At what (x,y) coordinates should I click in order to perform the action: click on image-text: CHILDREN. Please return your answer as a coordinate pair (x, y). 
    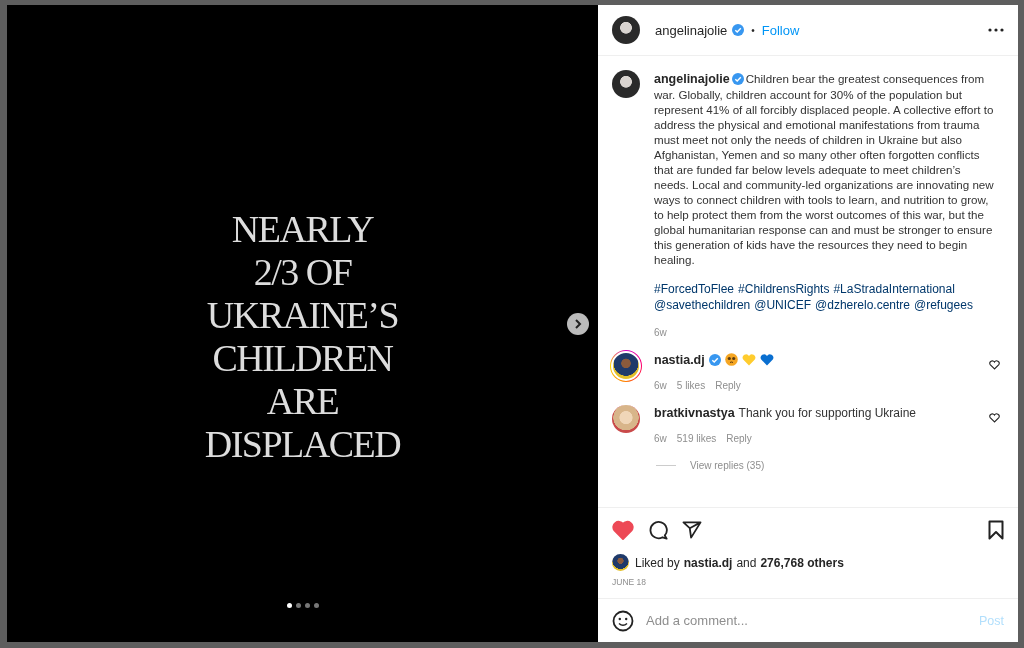
    Looking at the image, I should click on (302, 358).